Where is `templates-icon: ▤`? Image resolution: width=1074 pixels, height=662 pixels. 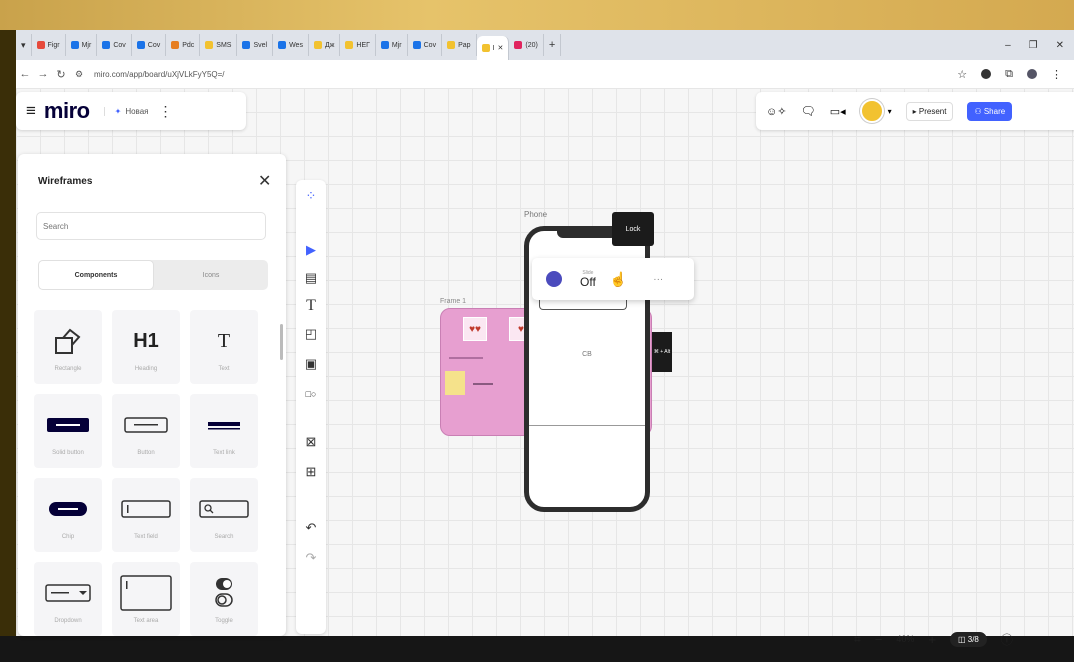
templates-icon: ▤ is located at coordinates (311, 278).